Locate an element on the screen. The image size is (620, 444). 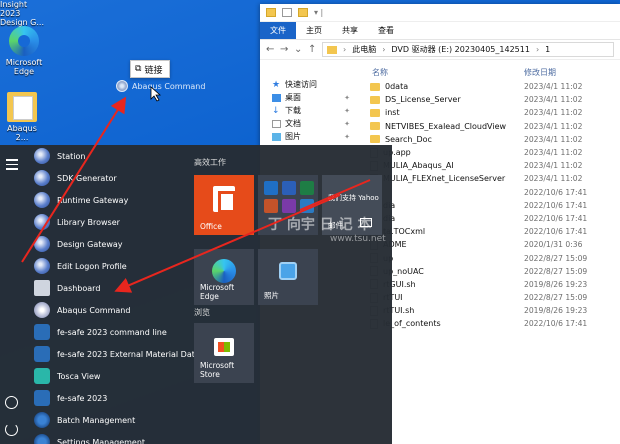
nav-item-documents: 文档 ✦ is located at coordinates (312, 123).